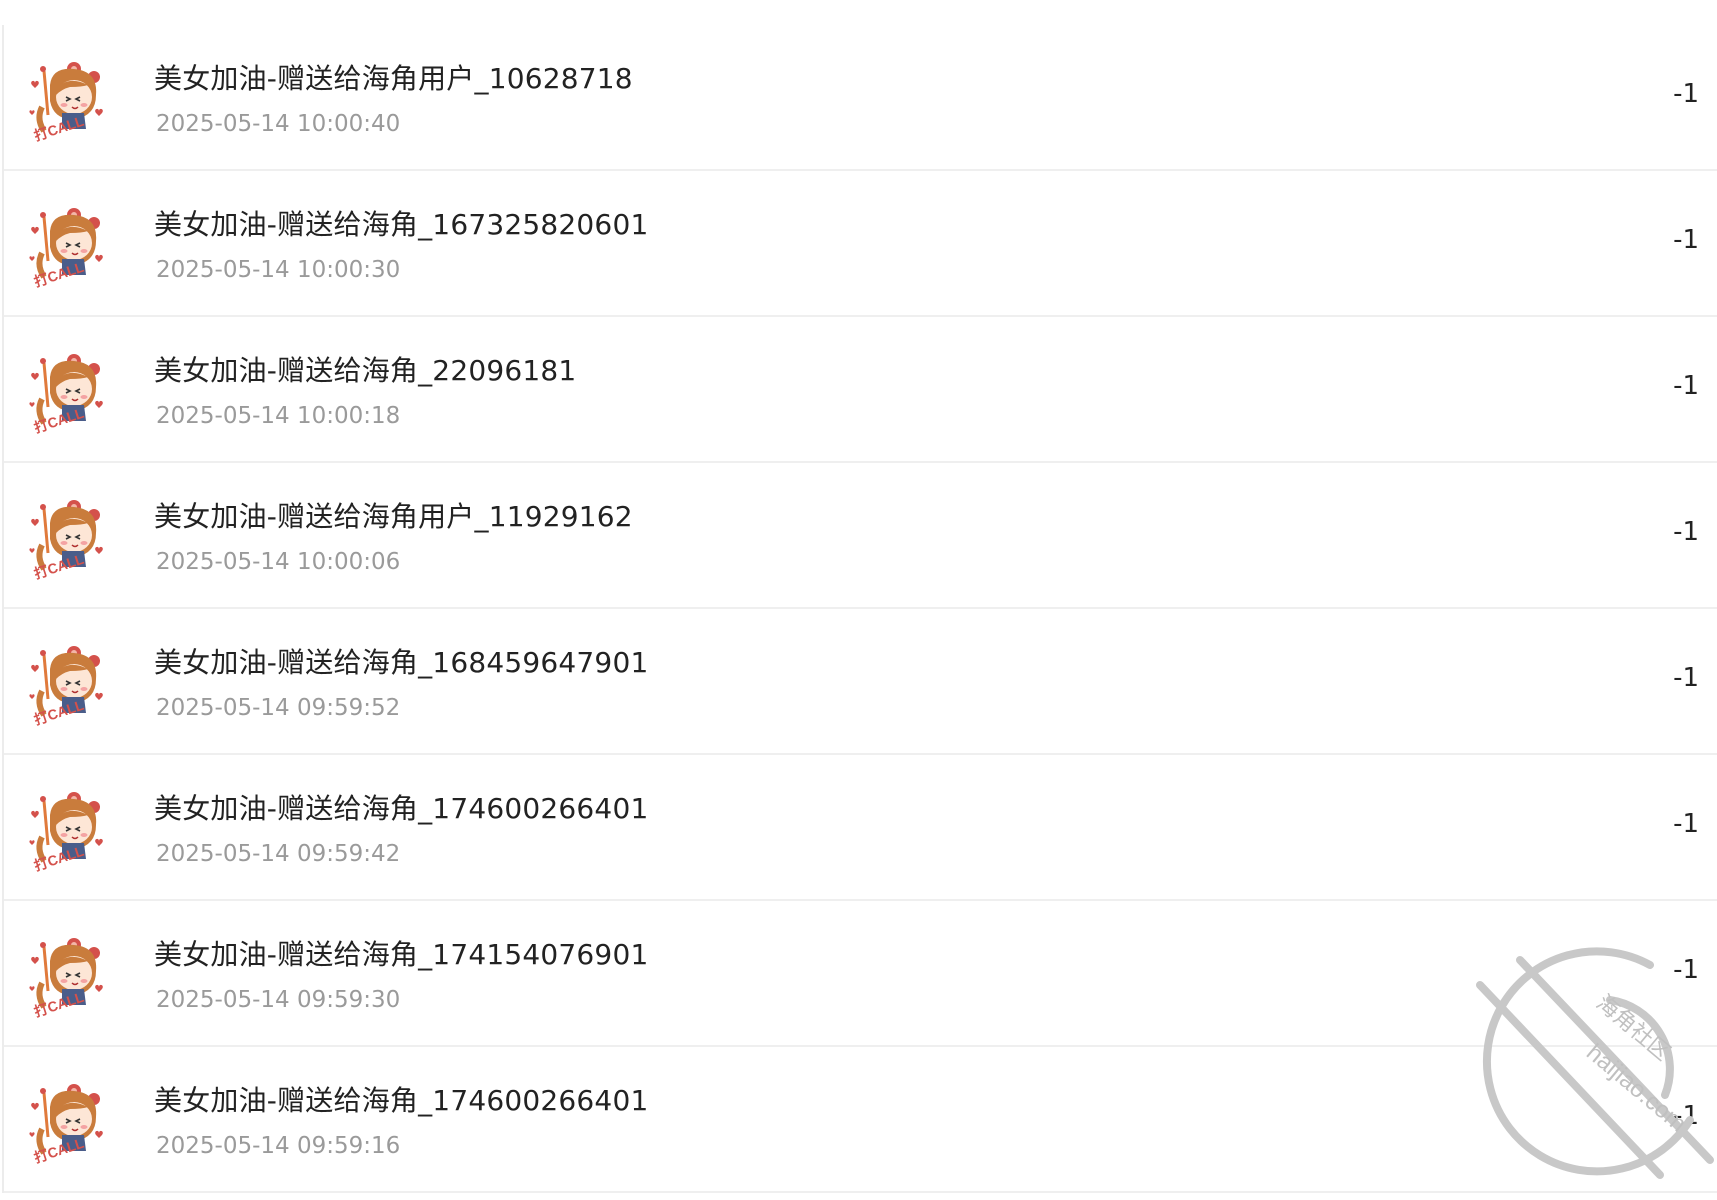 This screenshot has width=1717, height=1200. Describe the element at coordinates (278, 1146) in the screenshot. I see `transaction-time: 2025-05-14 09:59:16` at that location.